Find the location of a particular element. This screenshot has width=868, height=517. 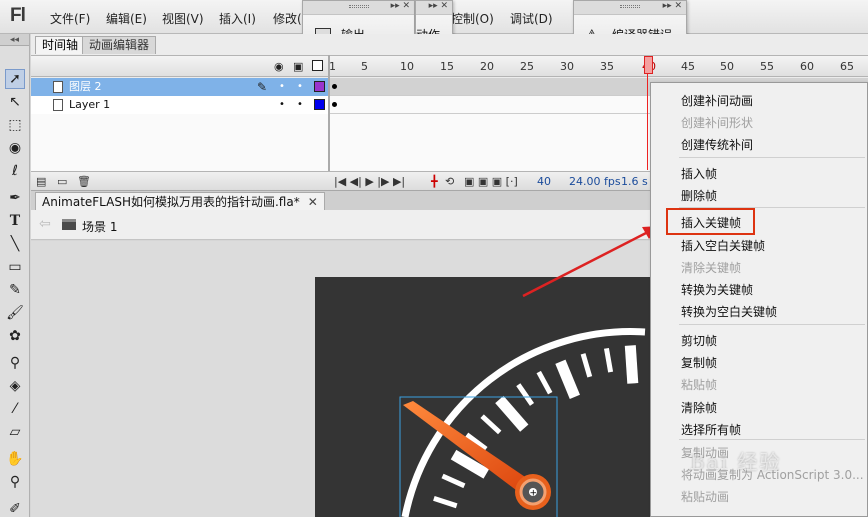

fps-value: 24.00 fps is located at coordinates (595, 181).